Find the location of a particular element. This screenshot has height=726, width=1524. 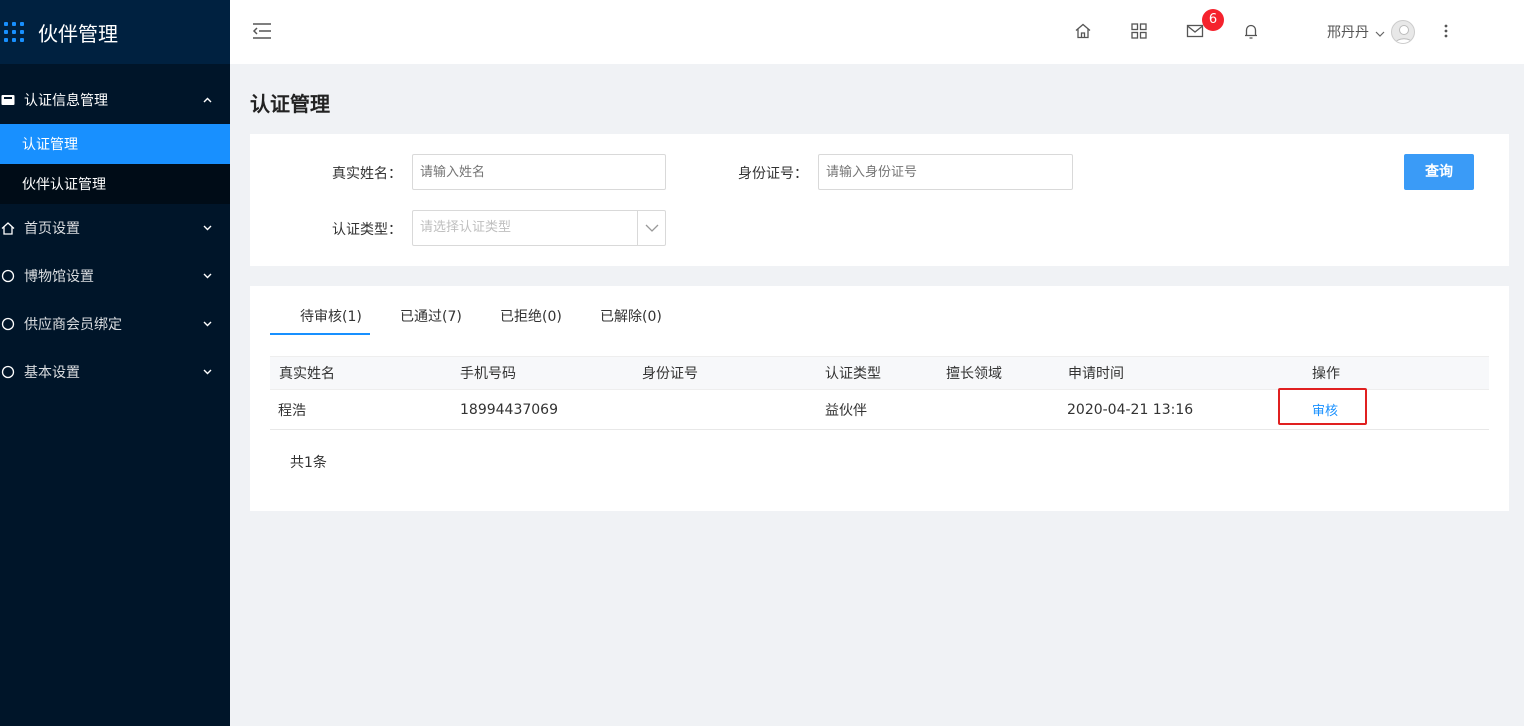

table-row: 程浩 18994437069 益伙伴 2020-04-21 13:16 审核 is located at coordinates (879, 409).